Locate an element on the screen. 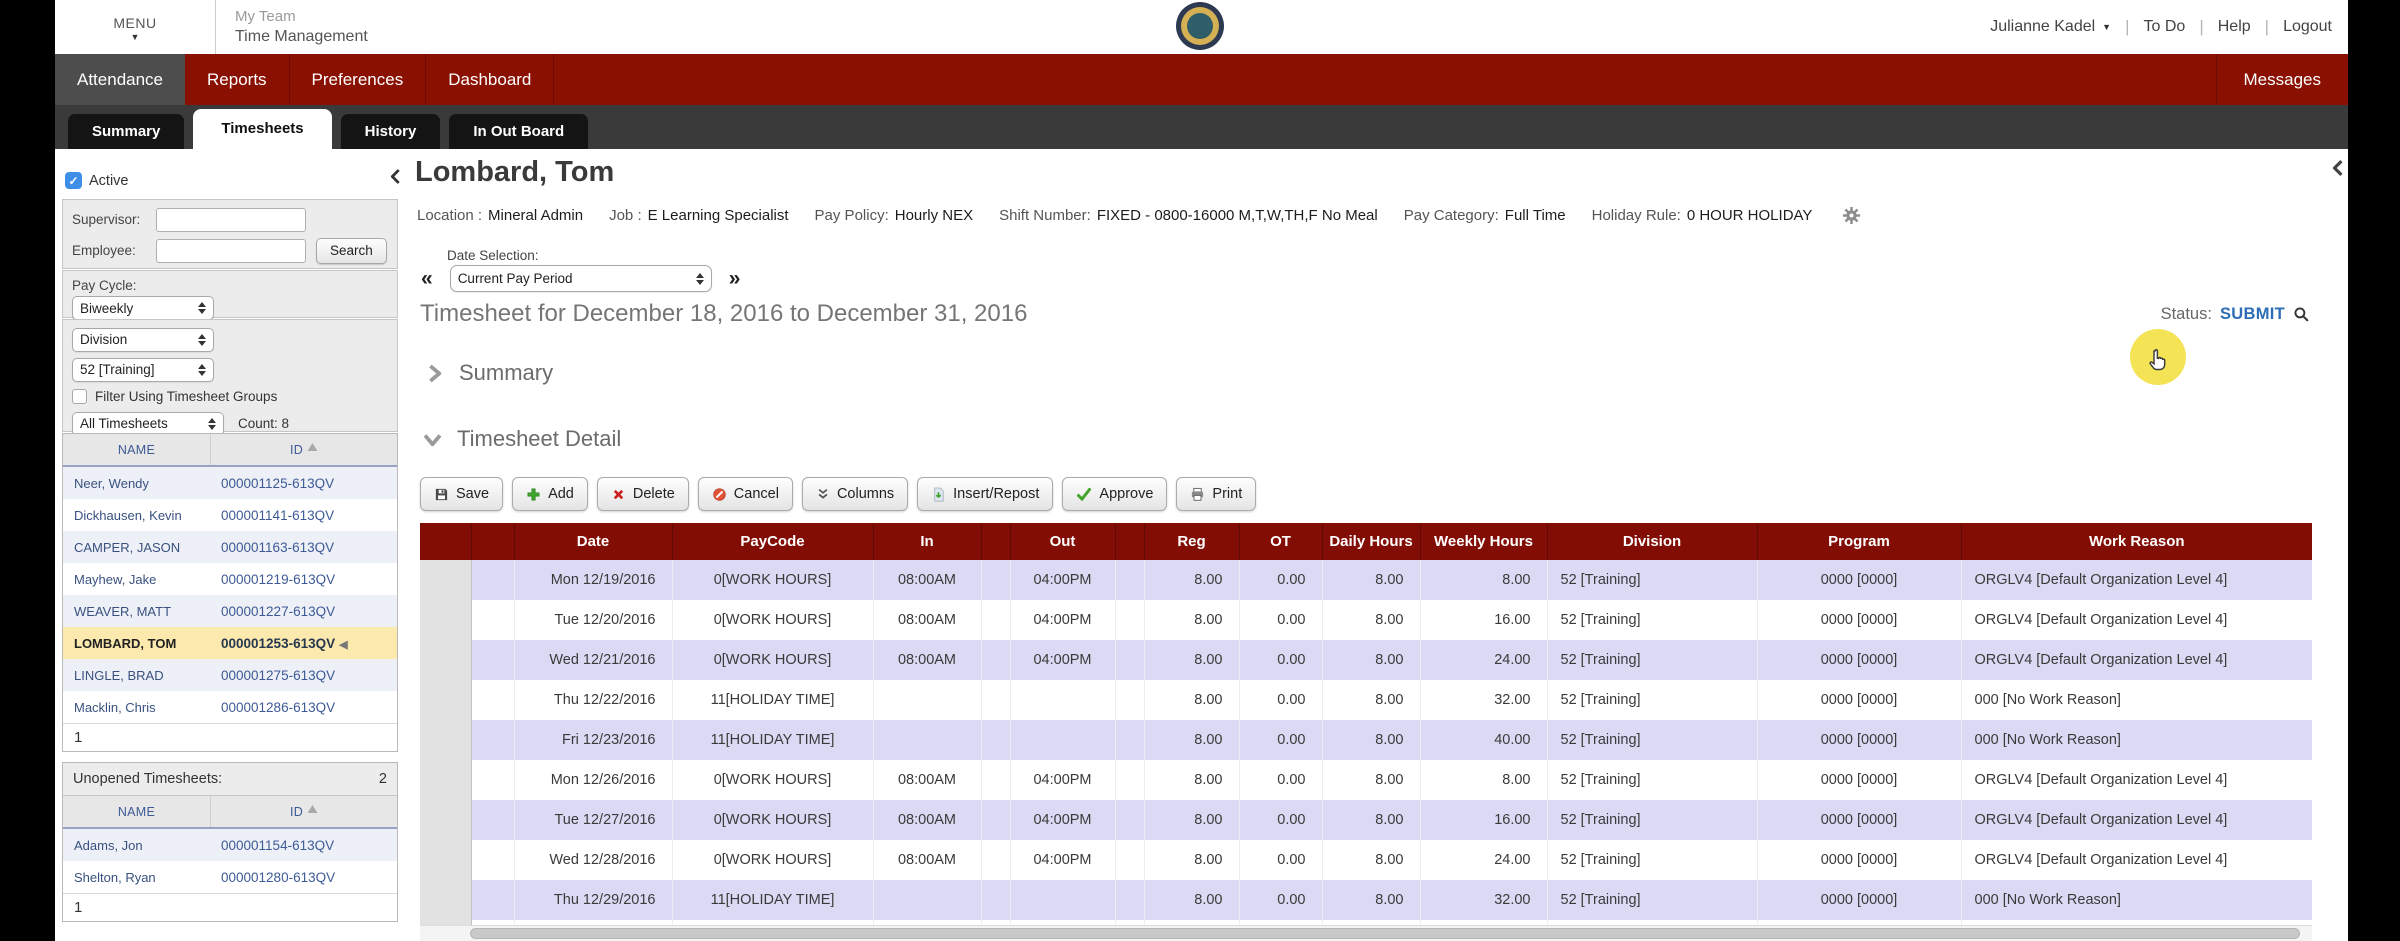 The height and width of the screenshot is (941, 2400). tab-history: History is located at coordinates (390, 131).